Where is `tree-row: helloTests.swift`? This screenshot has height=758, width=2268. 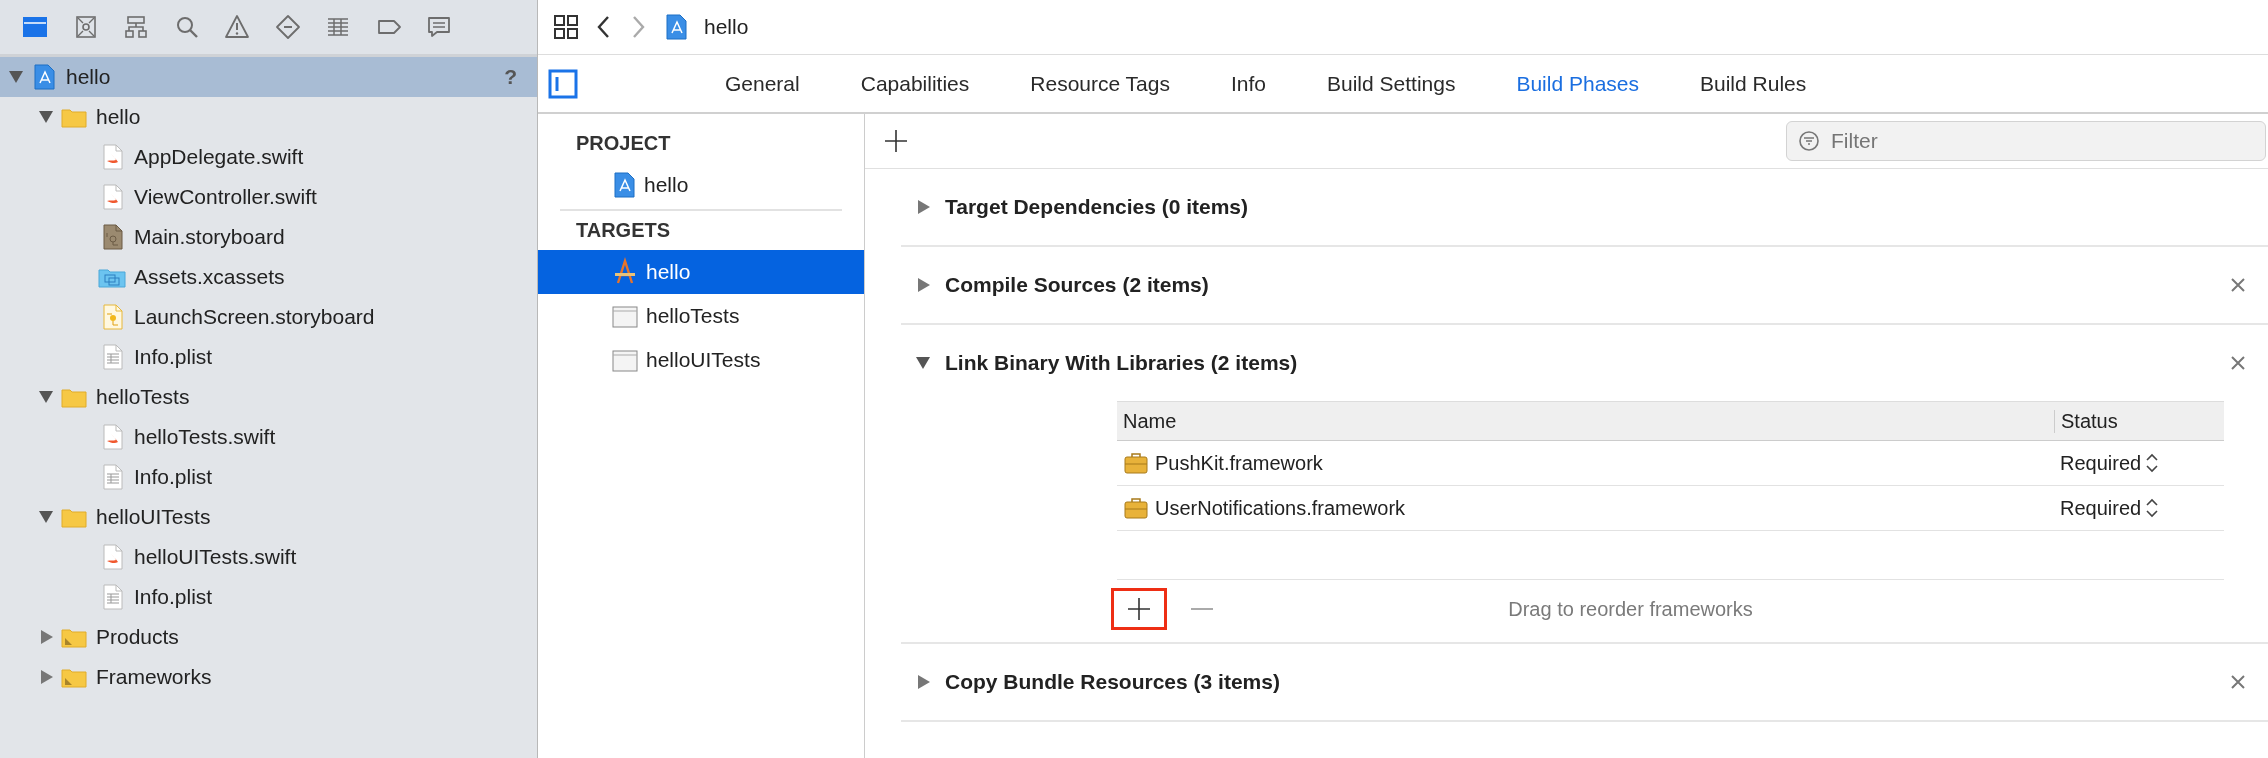 tree-row: helloTests.swift is located at coordinates (268, 437).